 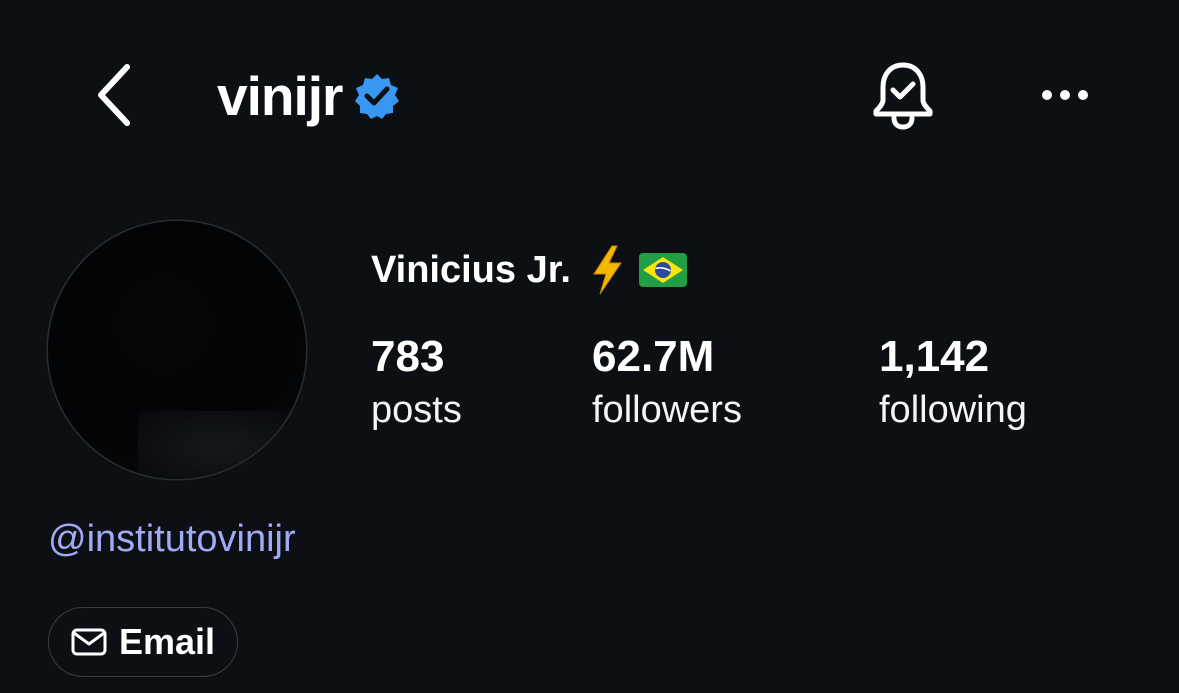 I want to click on username: vinijr, so click(x=280, y=96).